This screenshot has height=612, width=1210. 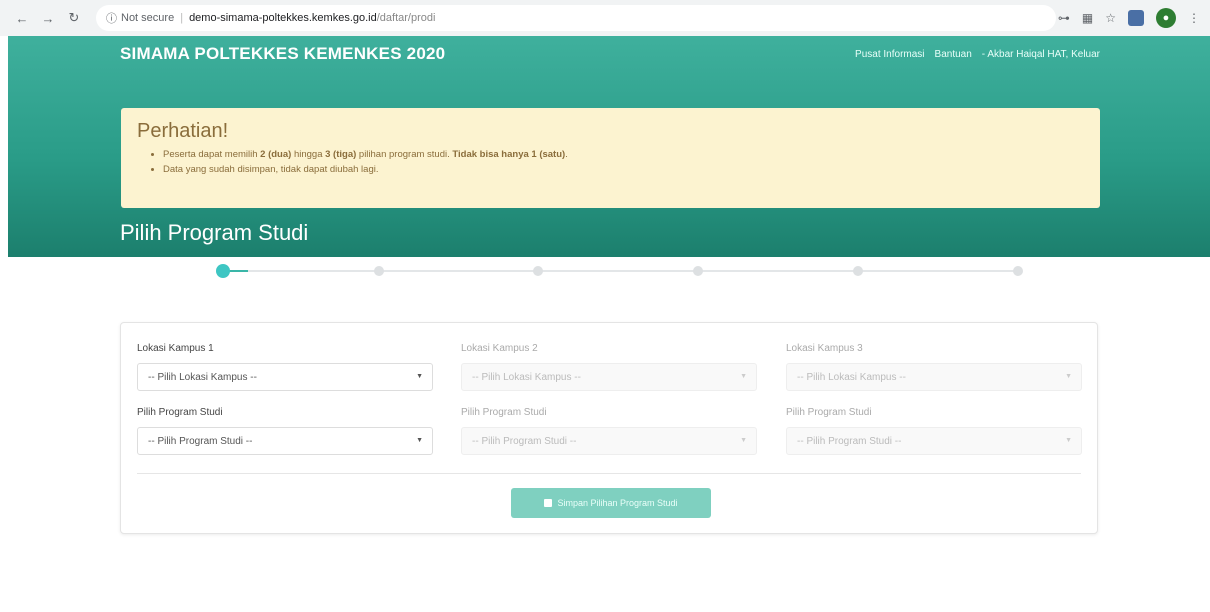 I want to click on prodi-1-value: -- Pilih Program Studi --, so click(x=200, y=441).